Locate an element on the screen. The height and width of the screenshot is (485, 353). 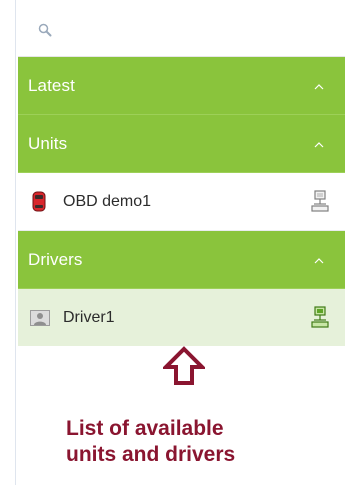
search-bar is located at coordinates (181, 28).